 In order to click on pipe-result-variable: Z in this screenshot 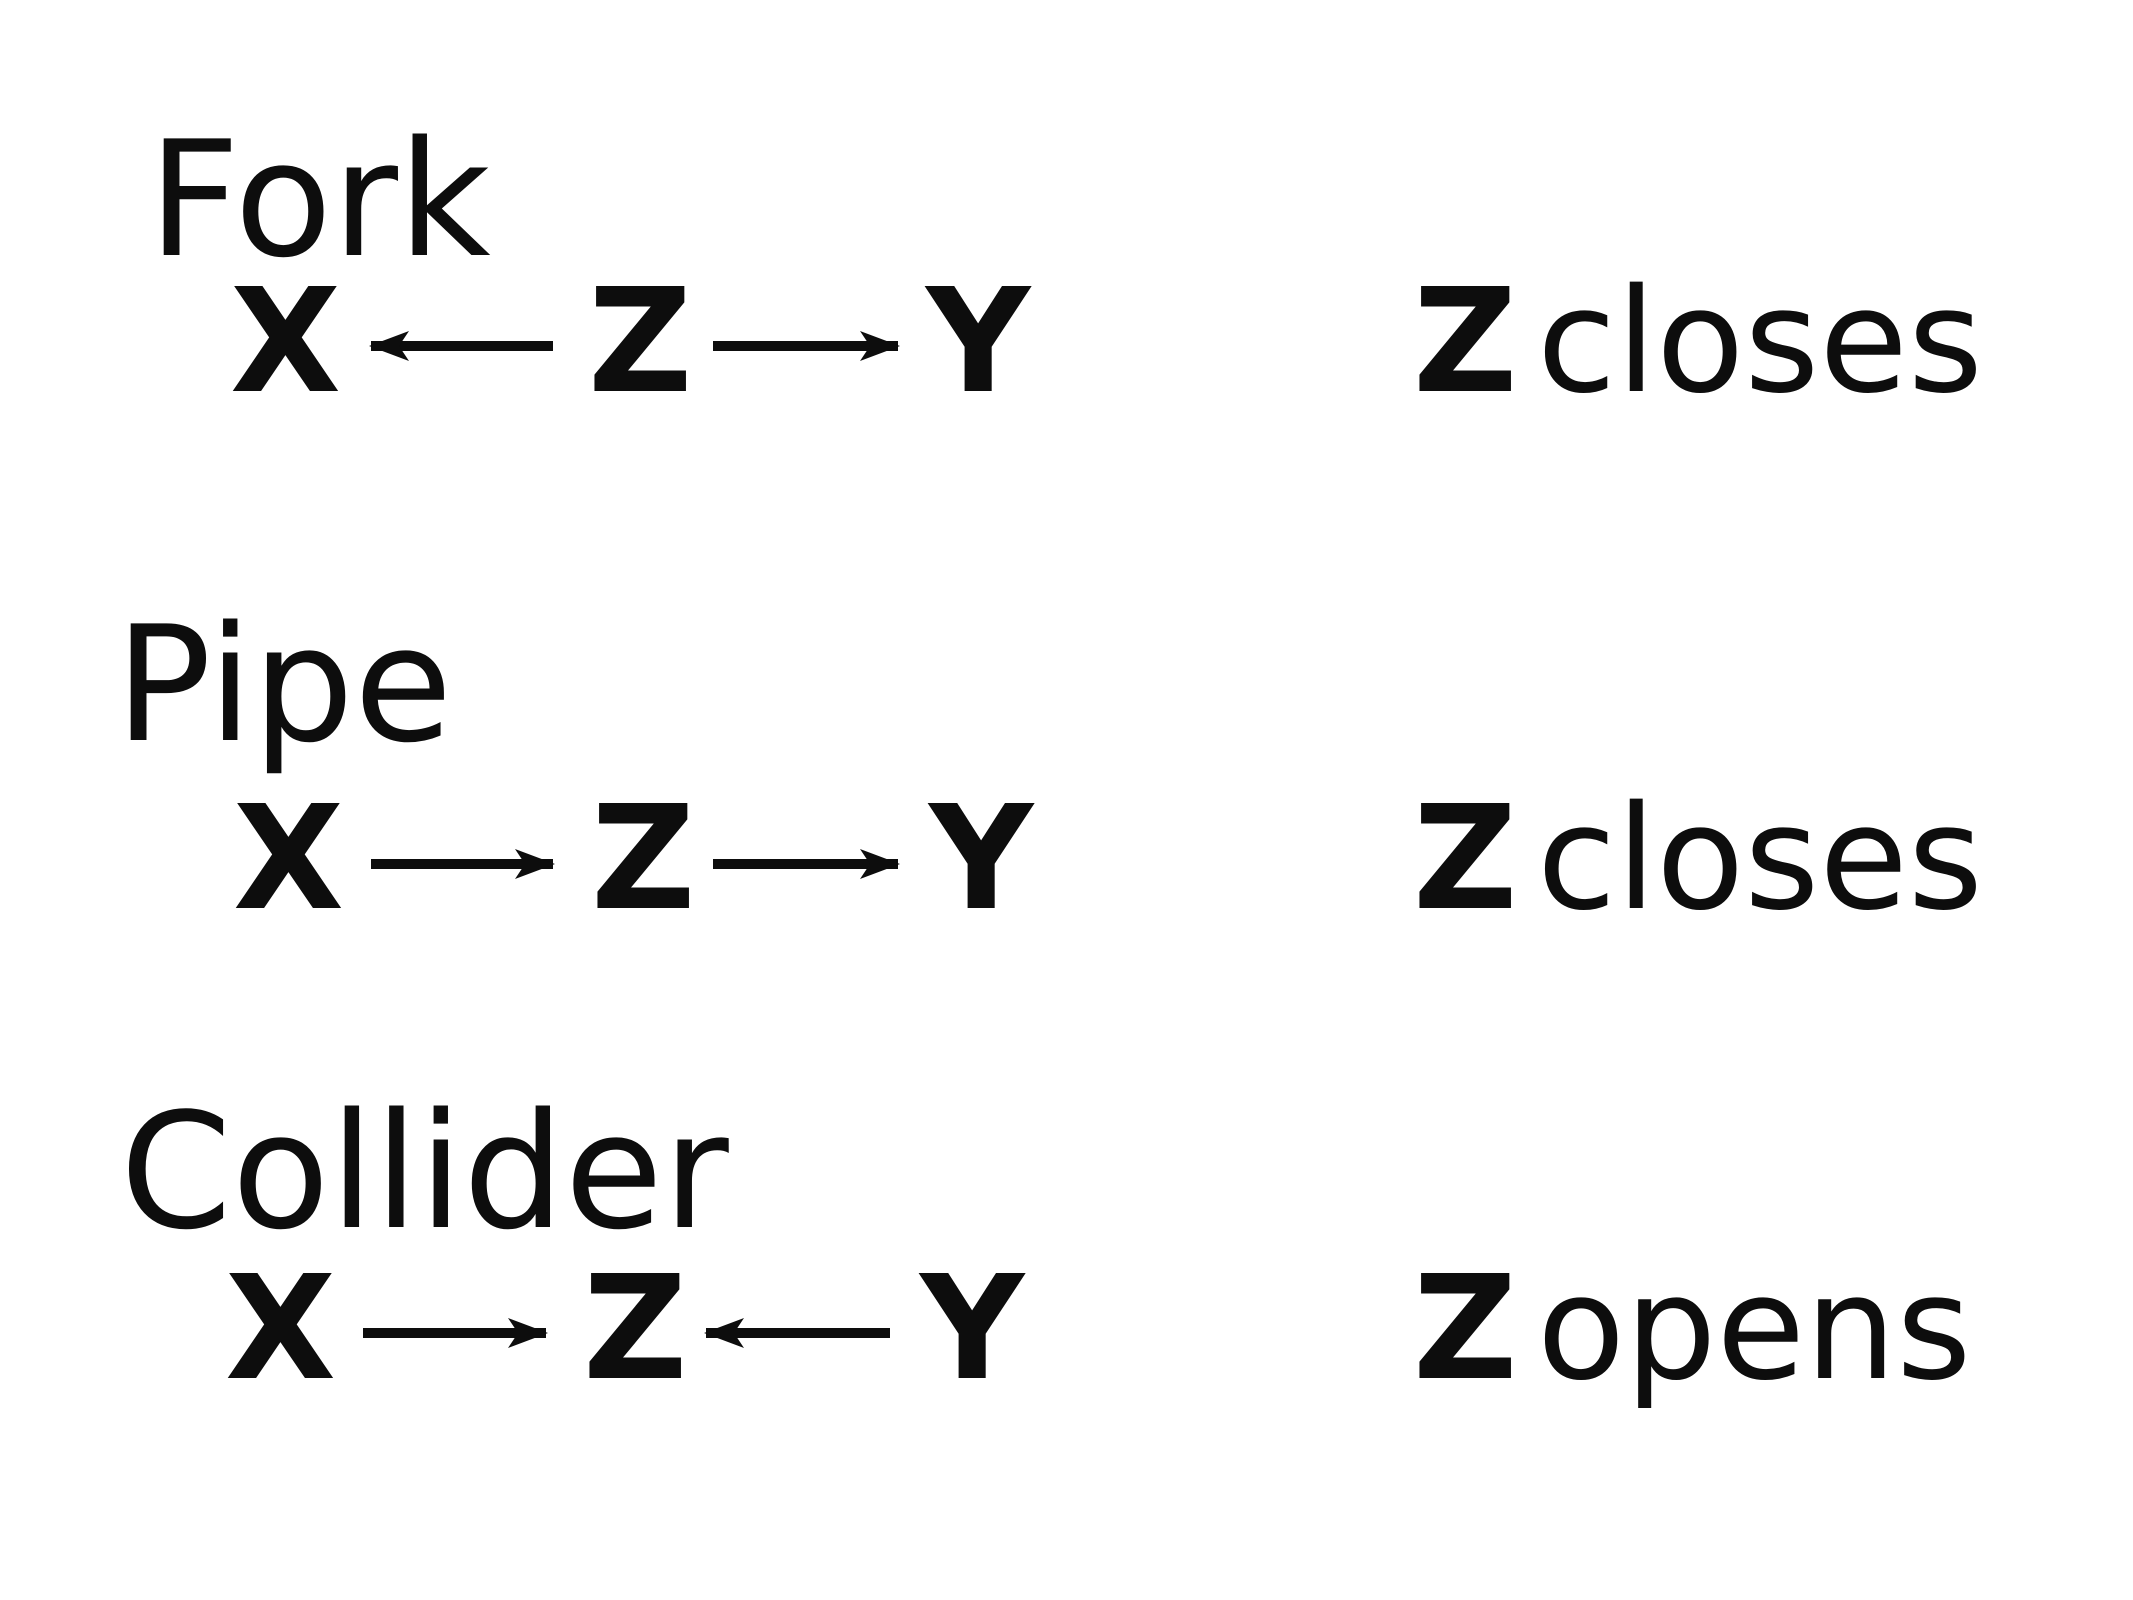, I will do `click(1465, 858)`.